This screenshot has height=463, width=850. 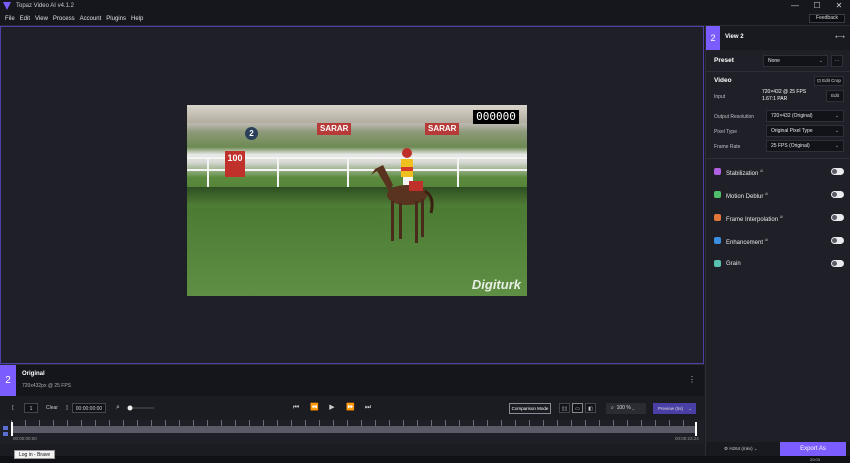 I want to click on feature-grain: Grain, so click(x=779, y=264).